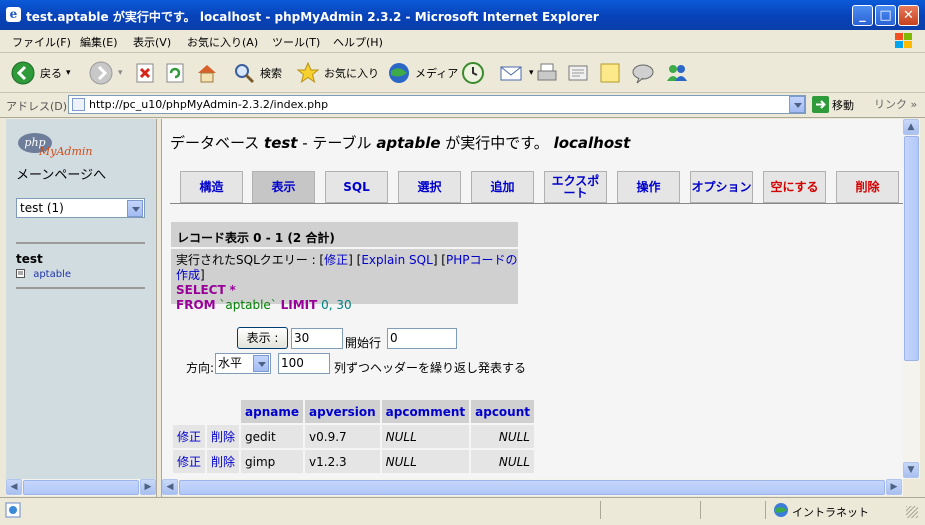  I want to click on tab-export: エクスポート, so click(575, 187).